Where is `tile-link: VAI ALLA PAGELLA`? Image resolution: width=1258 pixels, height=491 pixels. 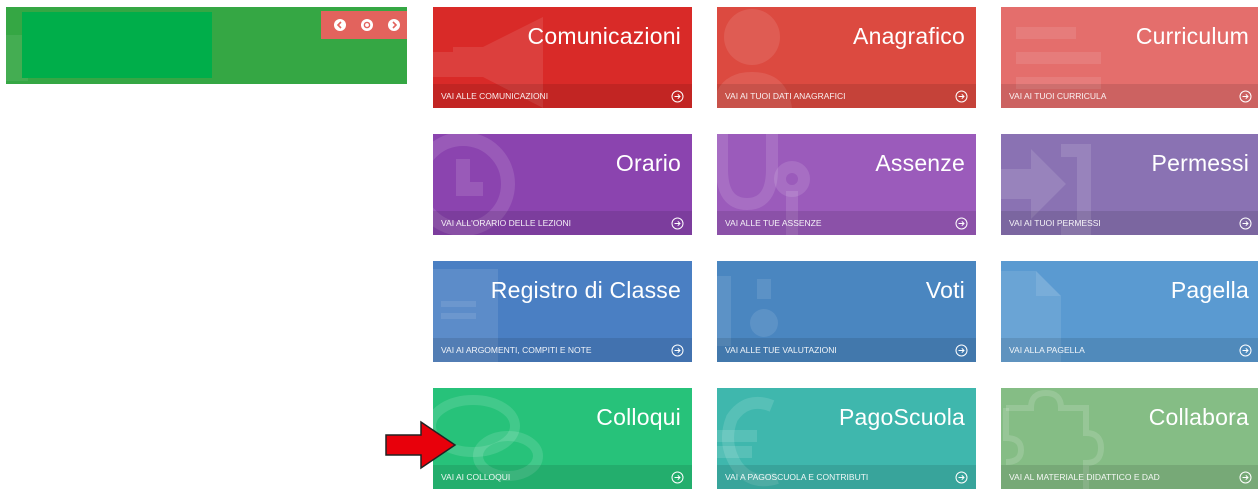 tile-link: VAI ALLA PAGELLA is located at coordinates (1047, 350).